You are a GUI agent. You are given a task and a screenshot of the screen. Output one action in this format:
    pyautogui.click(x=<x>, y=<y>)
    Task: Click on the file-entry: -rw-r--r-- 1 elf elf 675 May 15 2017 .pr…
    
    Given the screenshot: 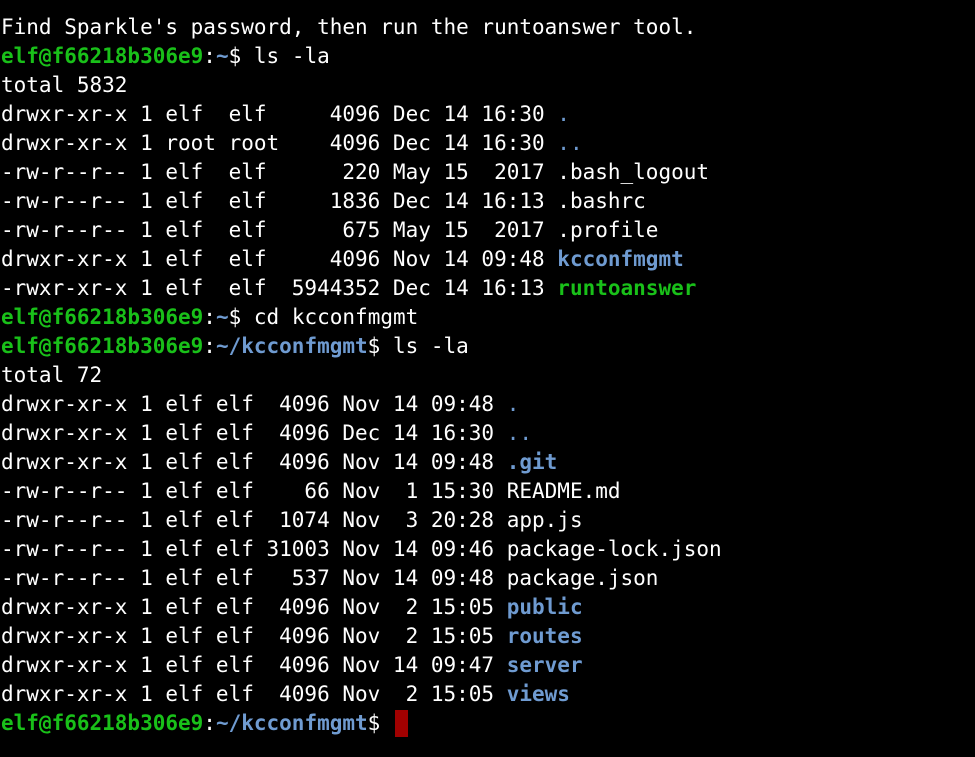 What is the action you would take?
    pyautogui.click(x=488, y=230)
    